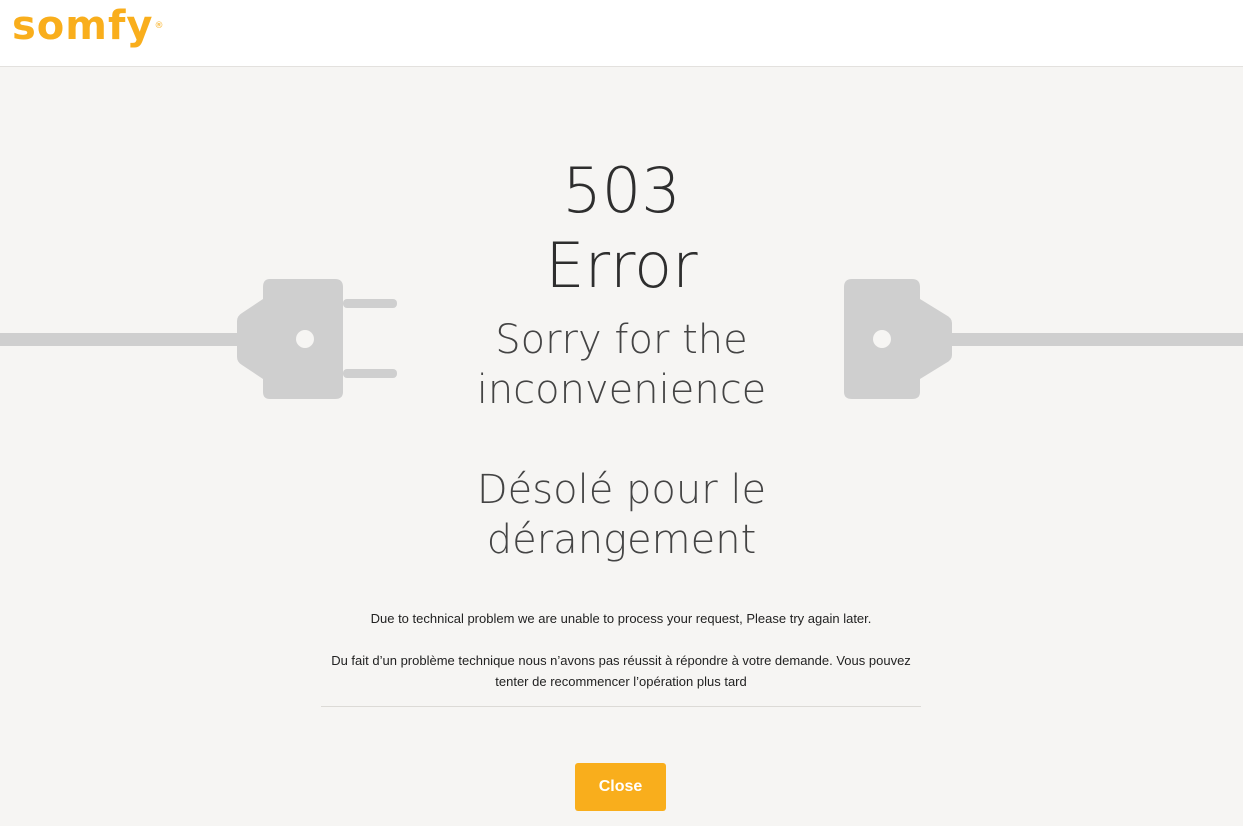 The width and height of the screenshot is (1243, 826). Describe the element at coordinates (621, 265) in the screenshot. I see `error-heading: Error` at that location.